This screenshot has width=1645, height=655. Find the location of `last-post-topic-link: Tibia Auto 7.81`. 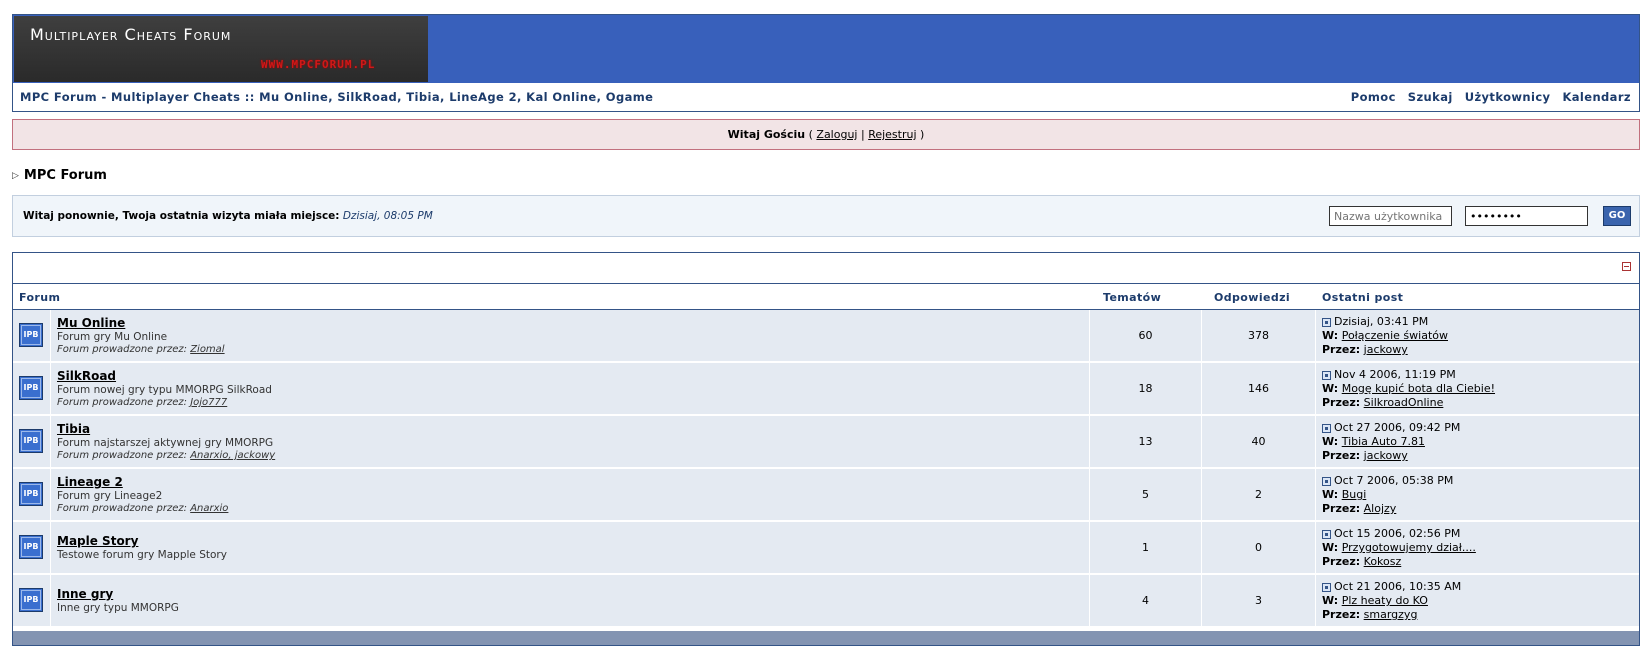

last-post-topic-link: Tibia Auto 7.81 is located at coordinates (1383, 441).